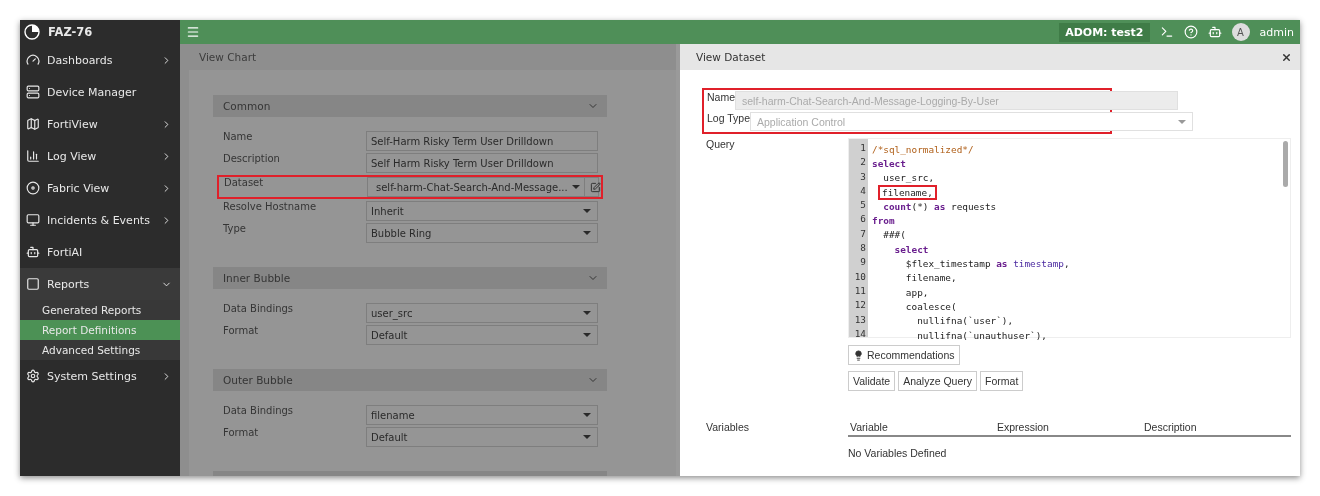  What do you see at coordinates (940, 206) in the screenshot?
I see `code-line: count(*) as requests` at bounding box center [940, 206].